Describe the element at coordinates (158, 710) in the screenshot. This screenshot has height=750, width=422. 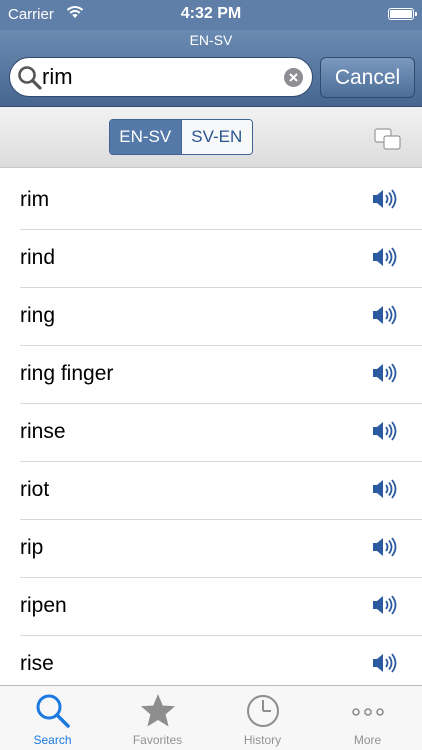
I see `star-icon` at that location.